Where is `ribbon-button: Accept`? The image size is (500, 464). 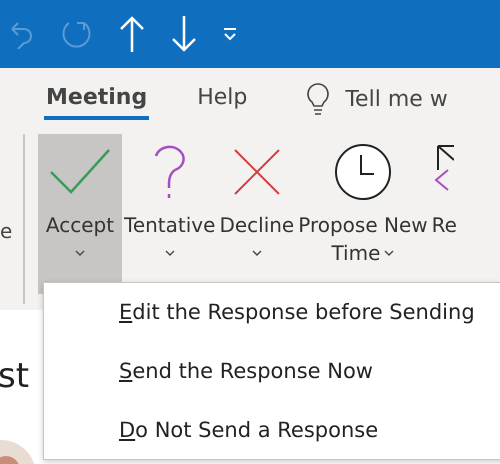 ribbon-button: Accept is located at coordinates (80, 214).